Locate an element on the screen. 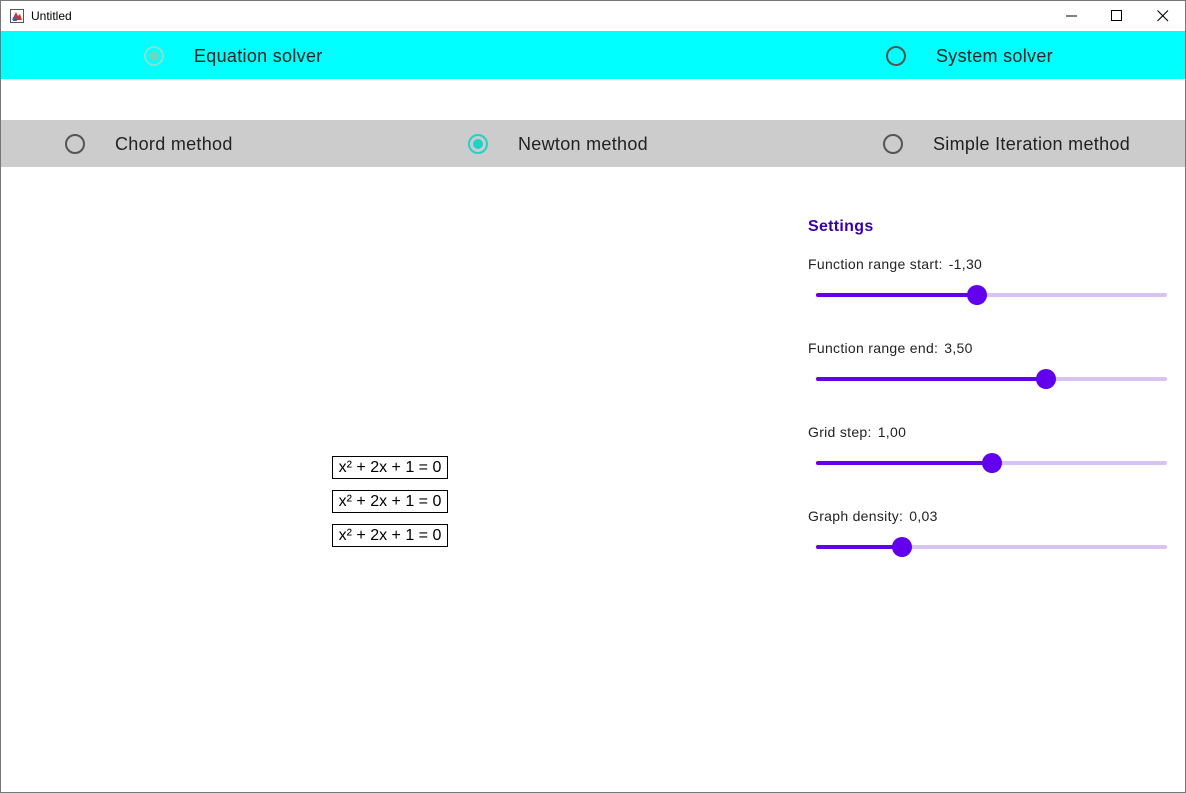 The image size is (1186, 793). range-end-slider is located at coordinates (991, 379).